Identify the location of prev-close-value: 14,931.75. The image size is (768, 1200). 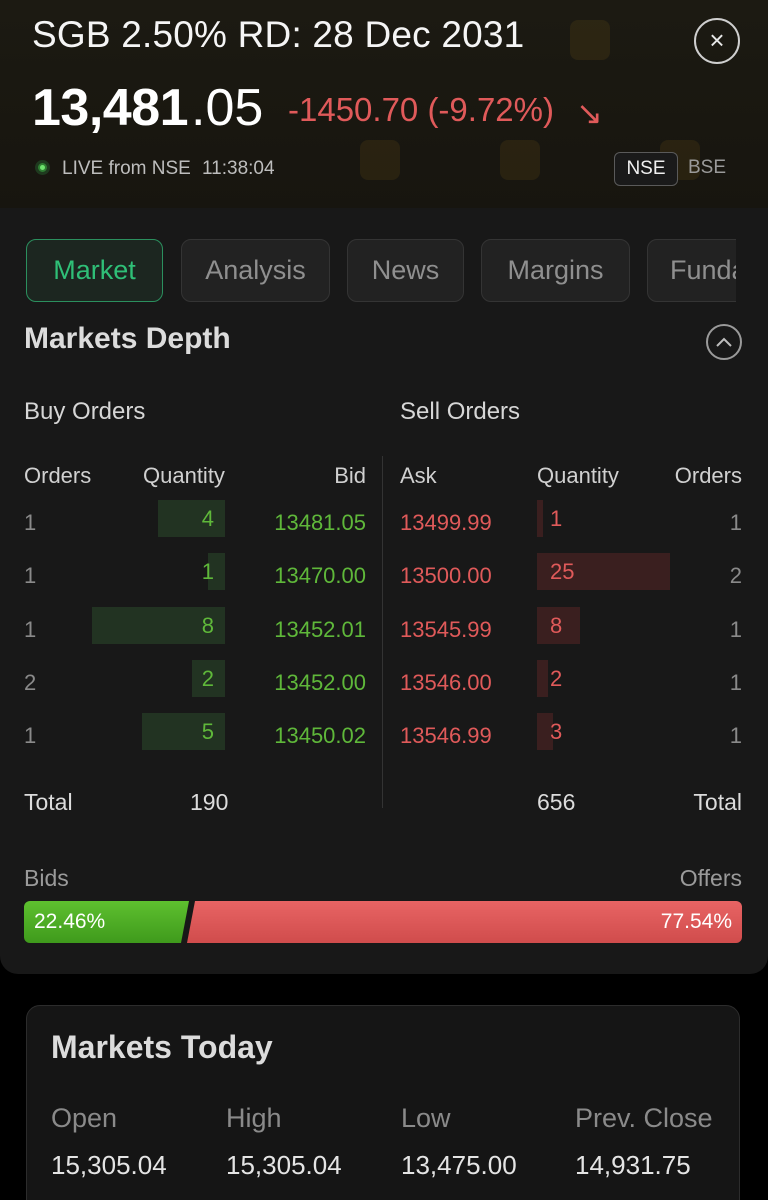
(633, 1165).